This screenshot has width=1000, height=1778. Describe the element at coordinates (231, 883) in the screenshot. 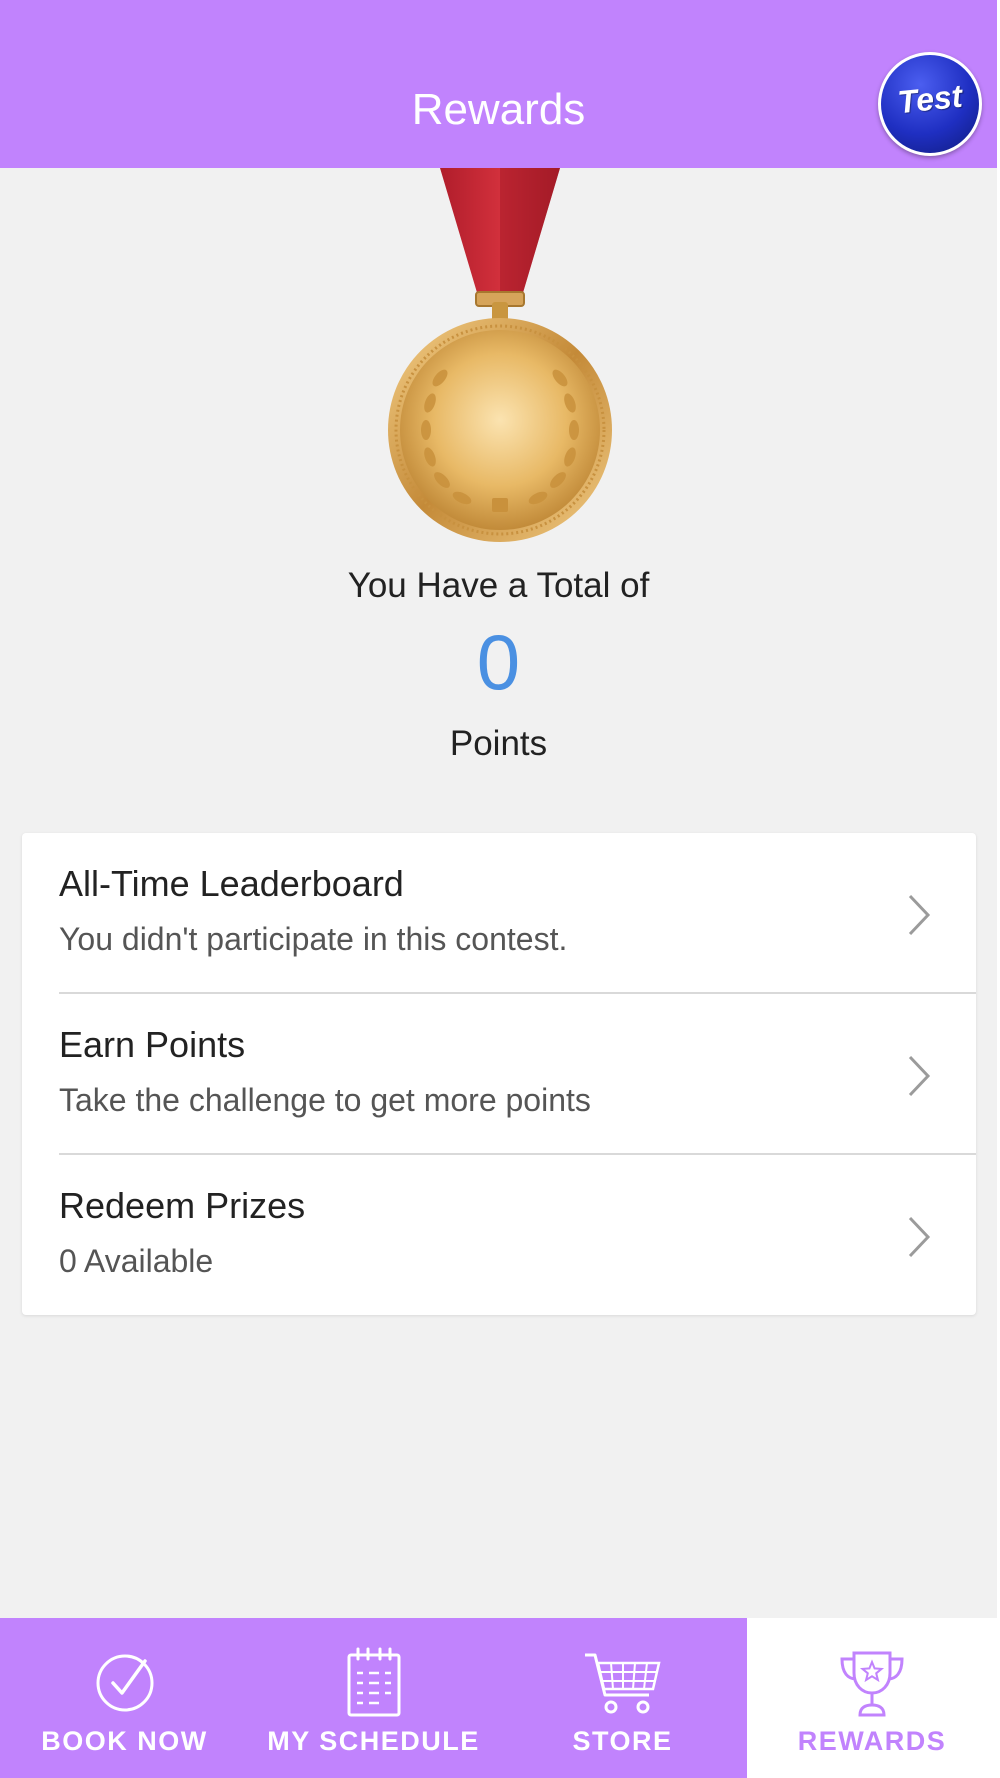

I see `menu-item-title: All-Time Leaderboard` at that location.